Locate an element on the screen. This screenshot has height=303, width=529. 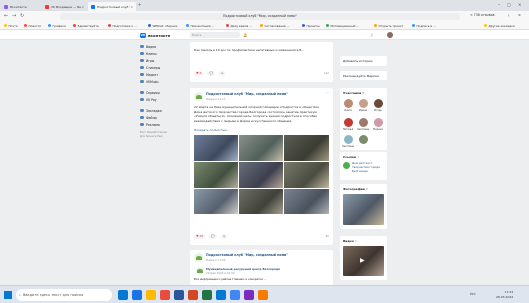
menu-item-games: Игры is located at coordinates (162, 60).